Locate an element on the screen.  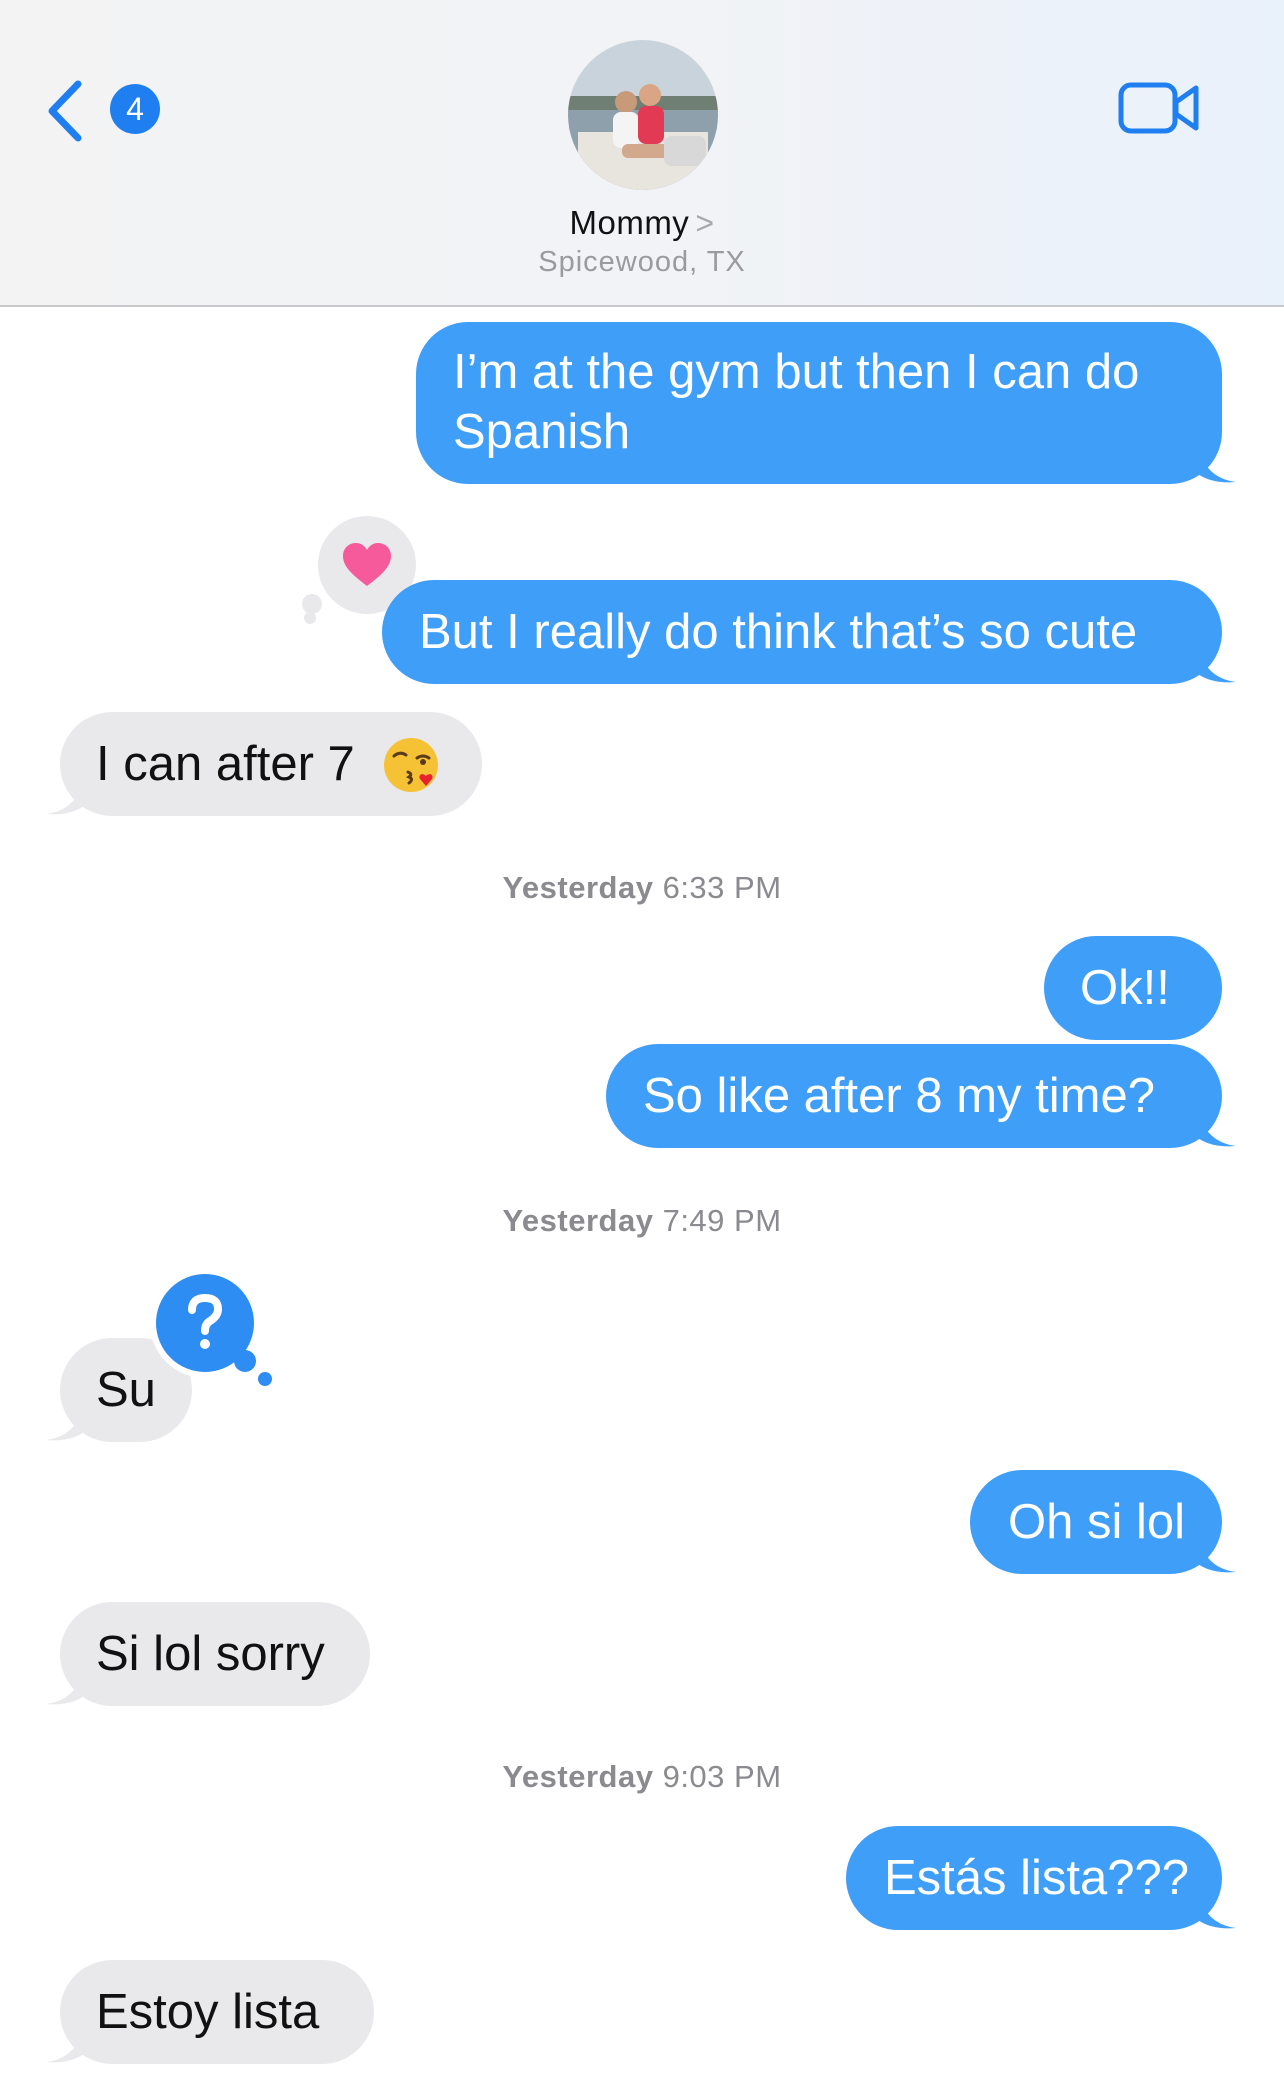
unread-count-badge: 4 is located at coordinates (135, 109).